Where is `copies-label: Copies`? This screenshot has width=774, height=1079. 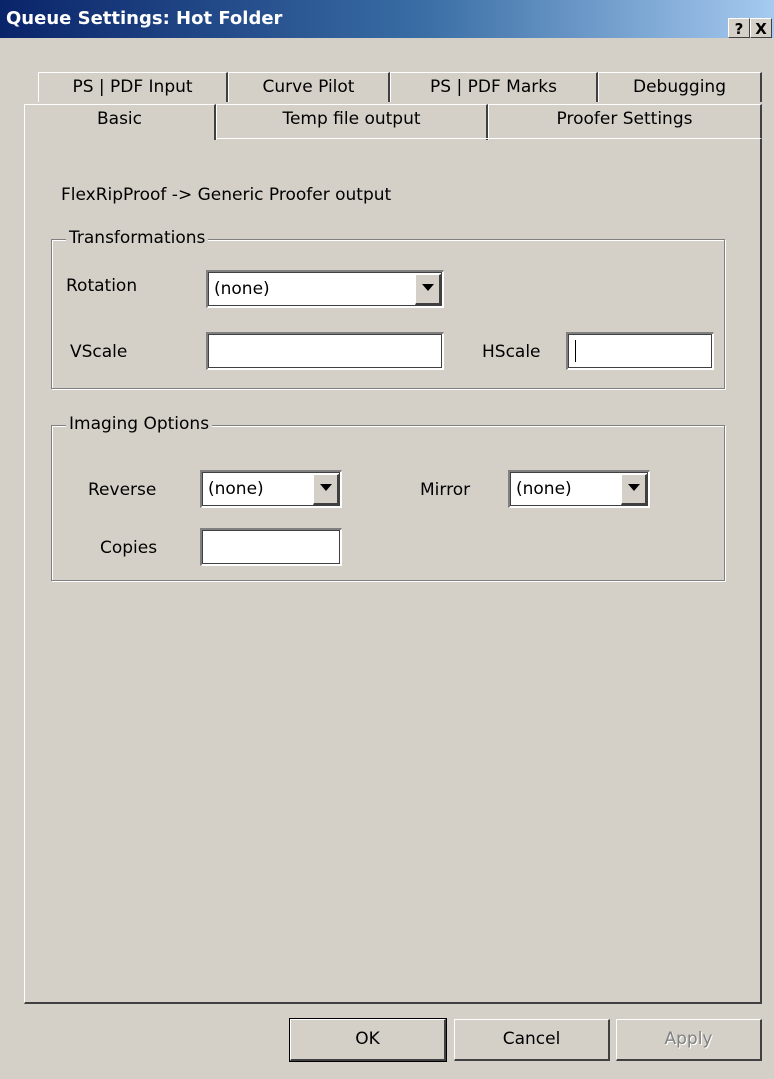
copies-label: Copies is located at coordinates (129, 548).